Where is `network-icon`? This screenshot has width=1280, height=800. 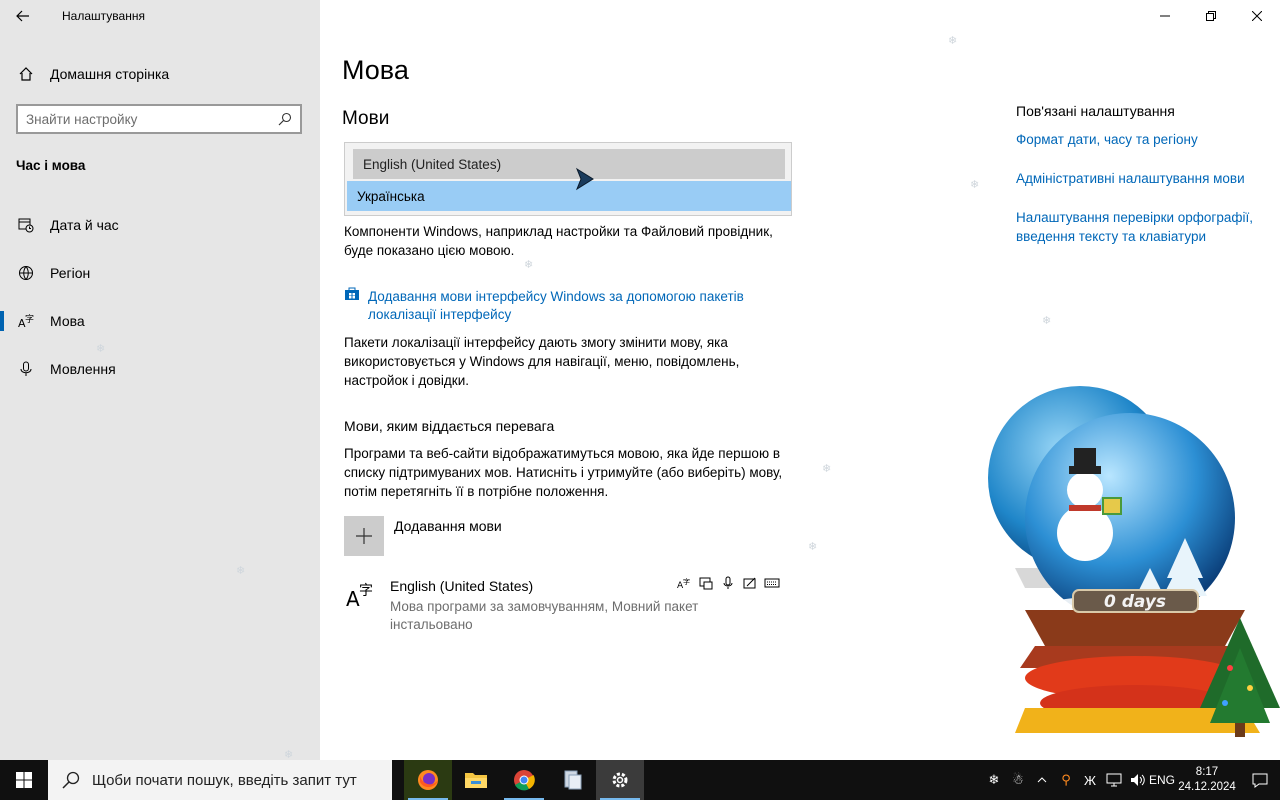 network-icon is located at coordinates (1114, 780).